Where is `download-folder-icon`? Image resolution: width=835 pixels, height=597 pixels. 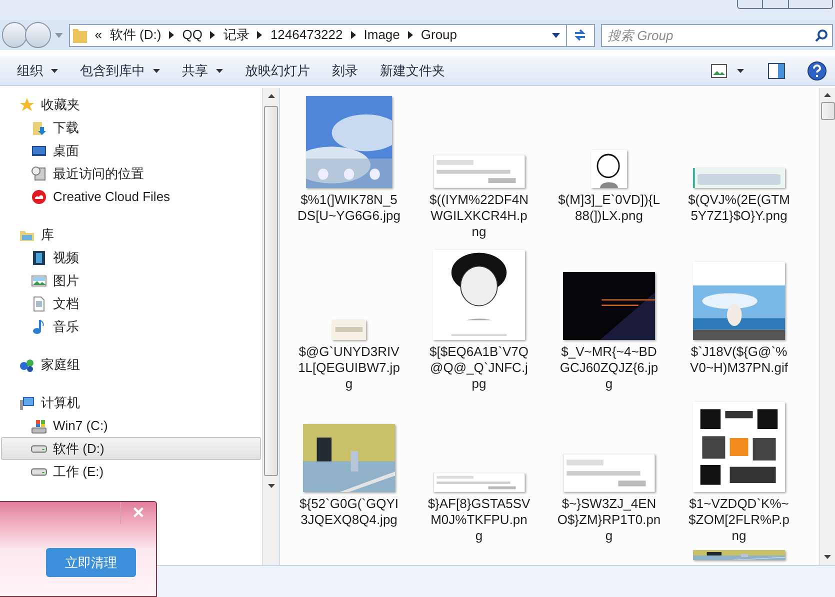 download-folder-icon is located at coordinates (39, 128).